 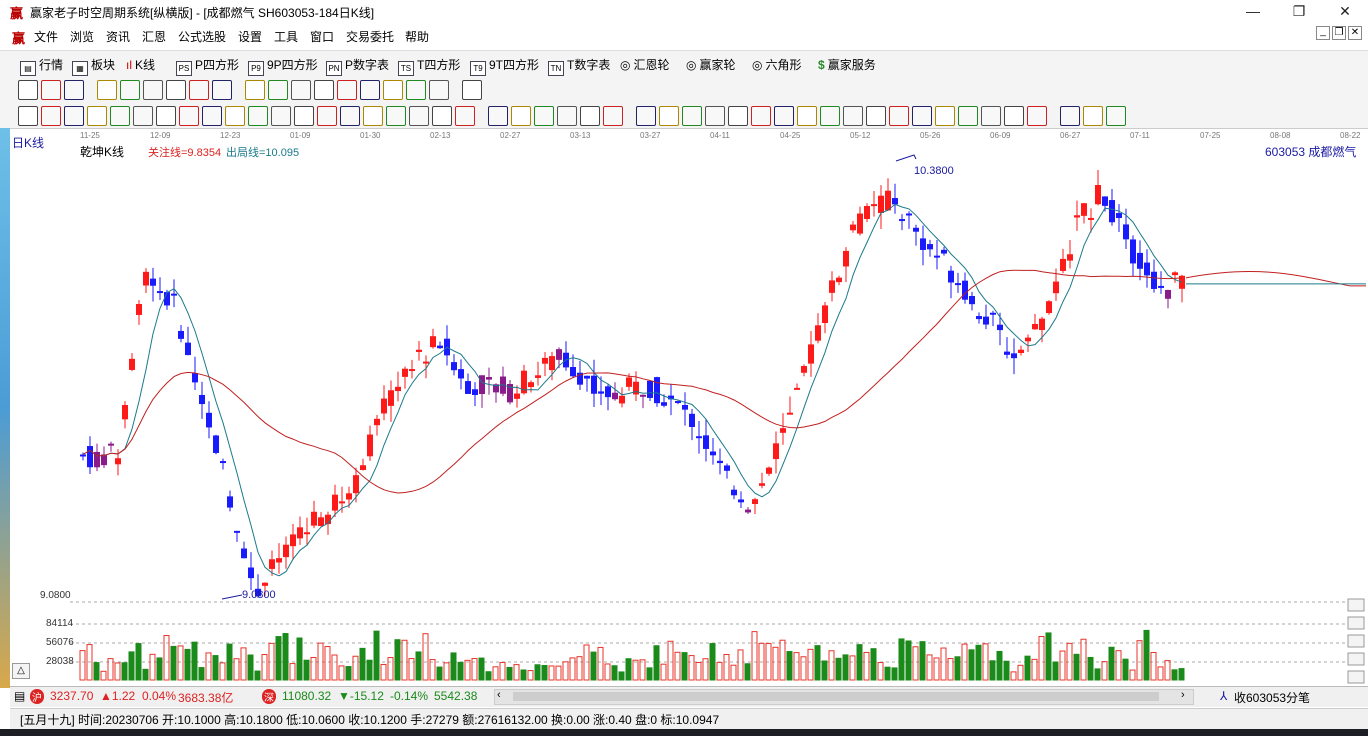 I want to click on close-button: ✕, so click(x=1345, y=12).